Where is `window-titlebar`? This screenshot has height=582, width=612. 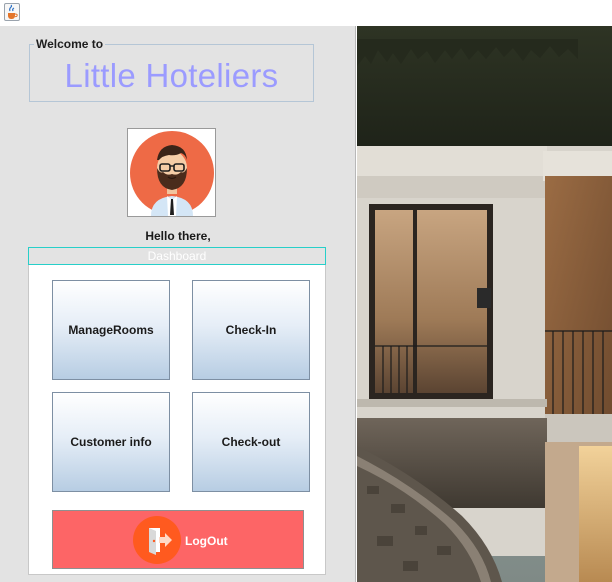
window-titlebar is located at coordinates (306, 13).